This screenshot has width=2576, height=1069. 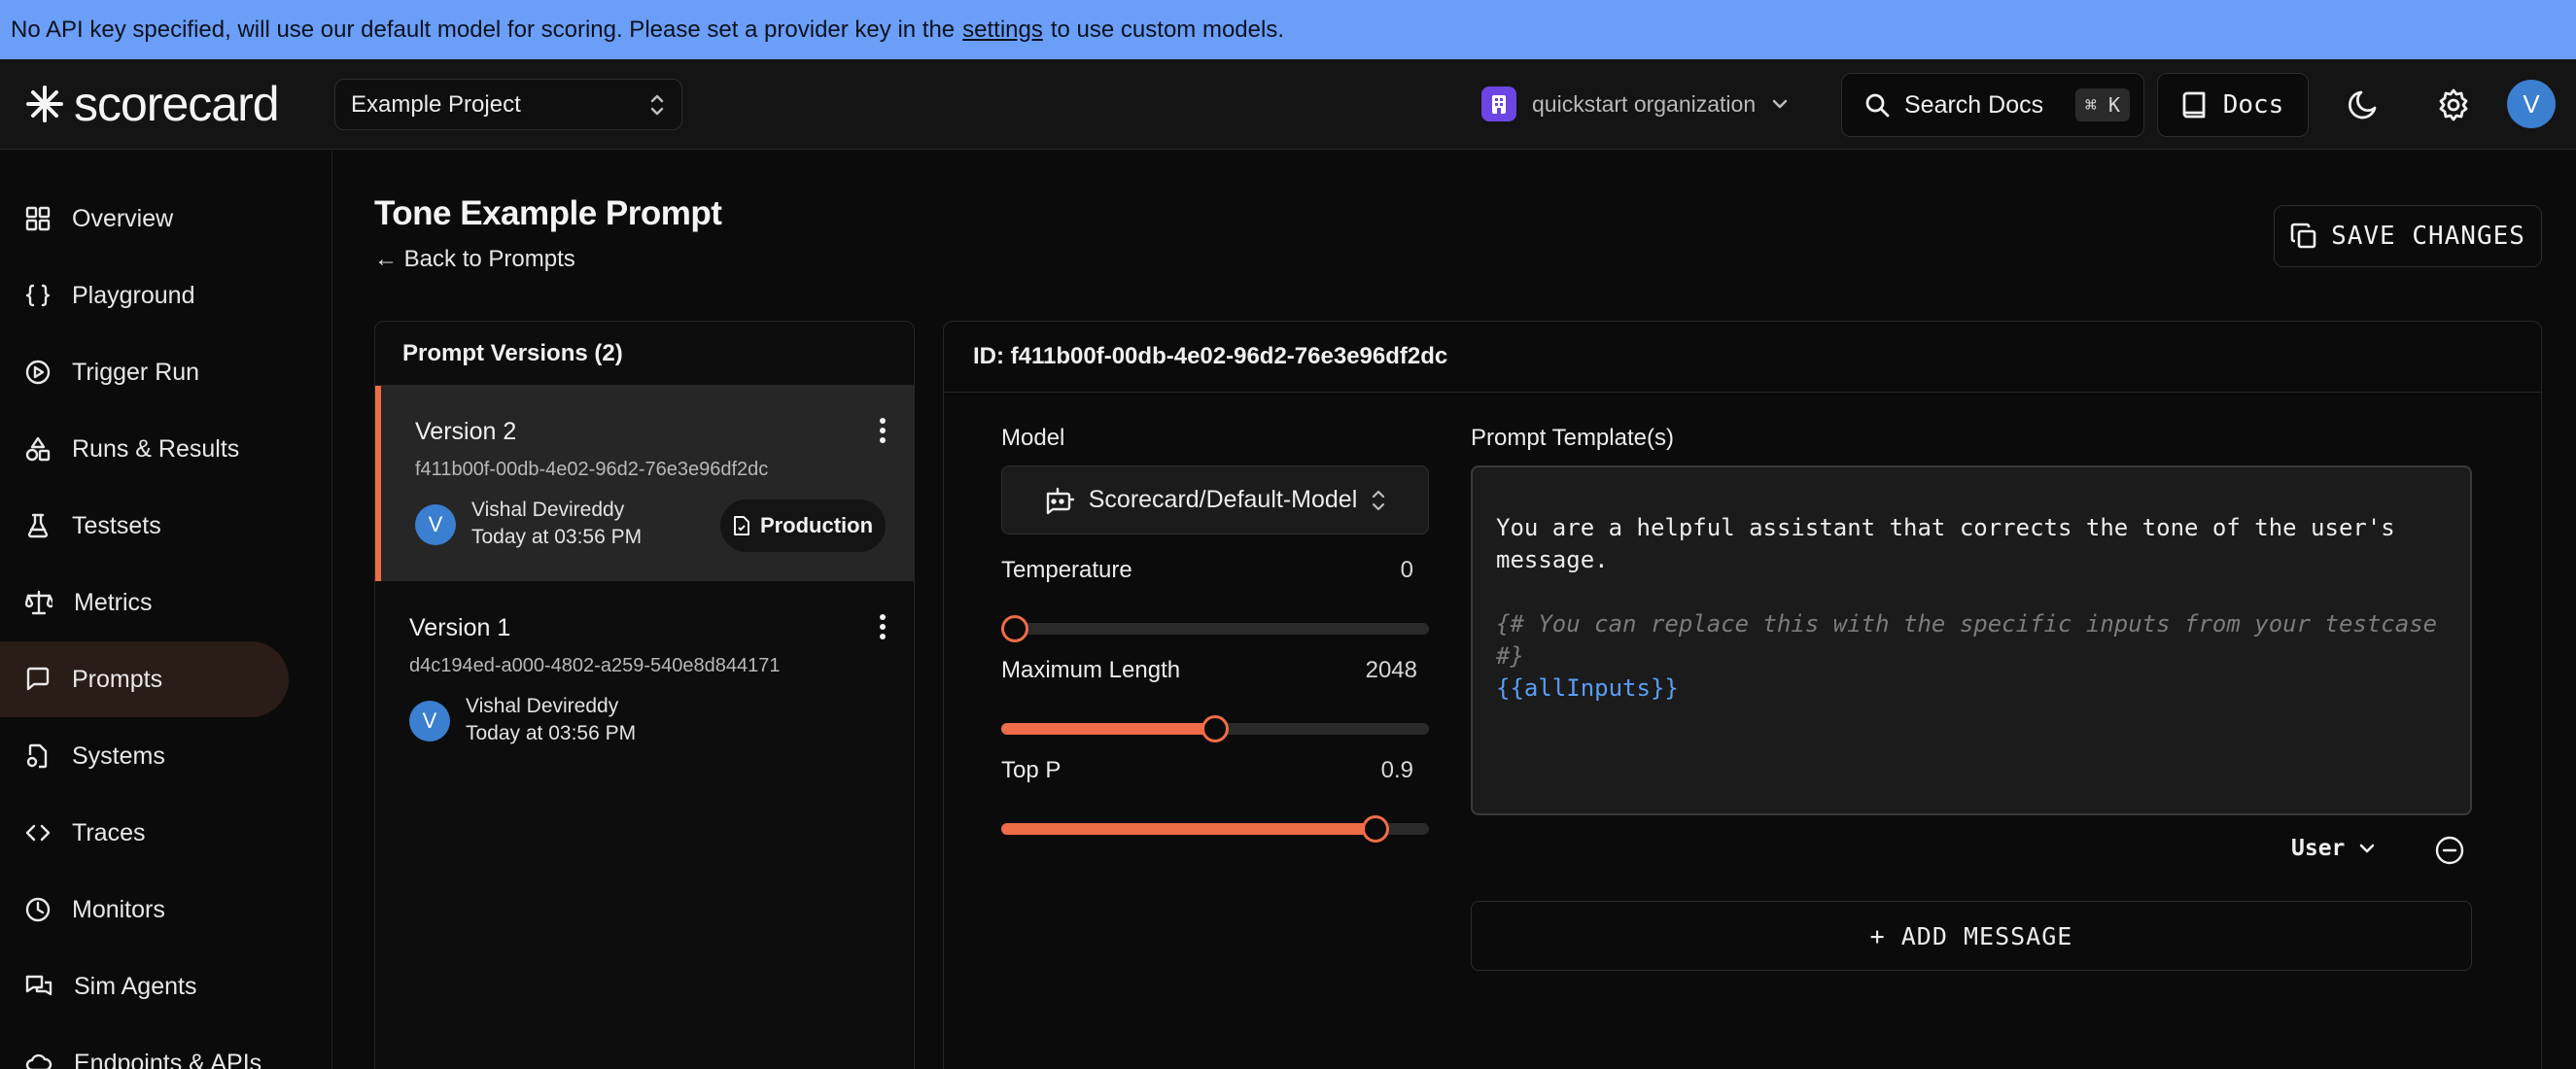 What do you see at coordinates (1223, 499) in the screenshot?
I see `model-name: Scorecard/Default-Model` at bounding box center [1223, 499].